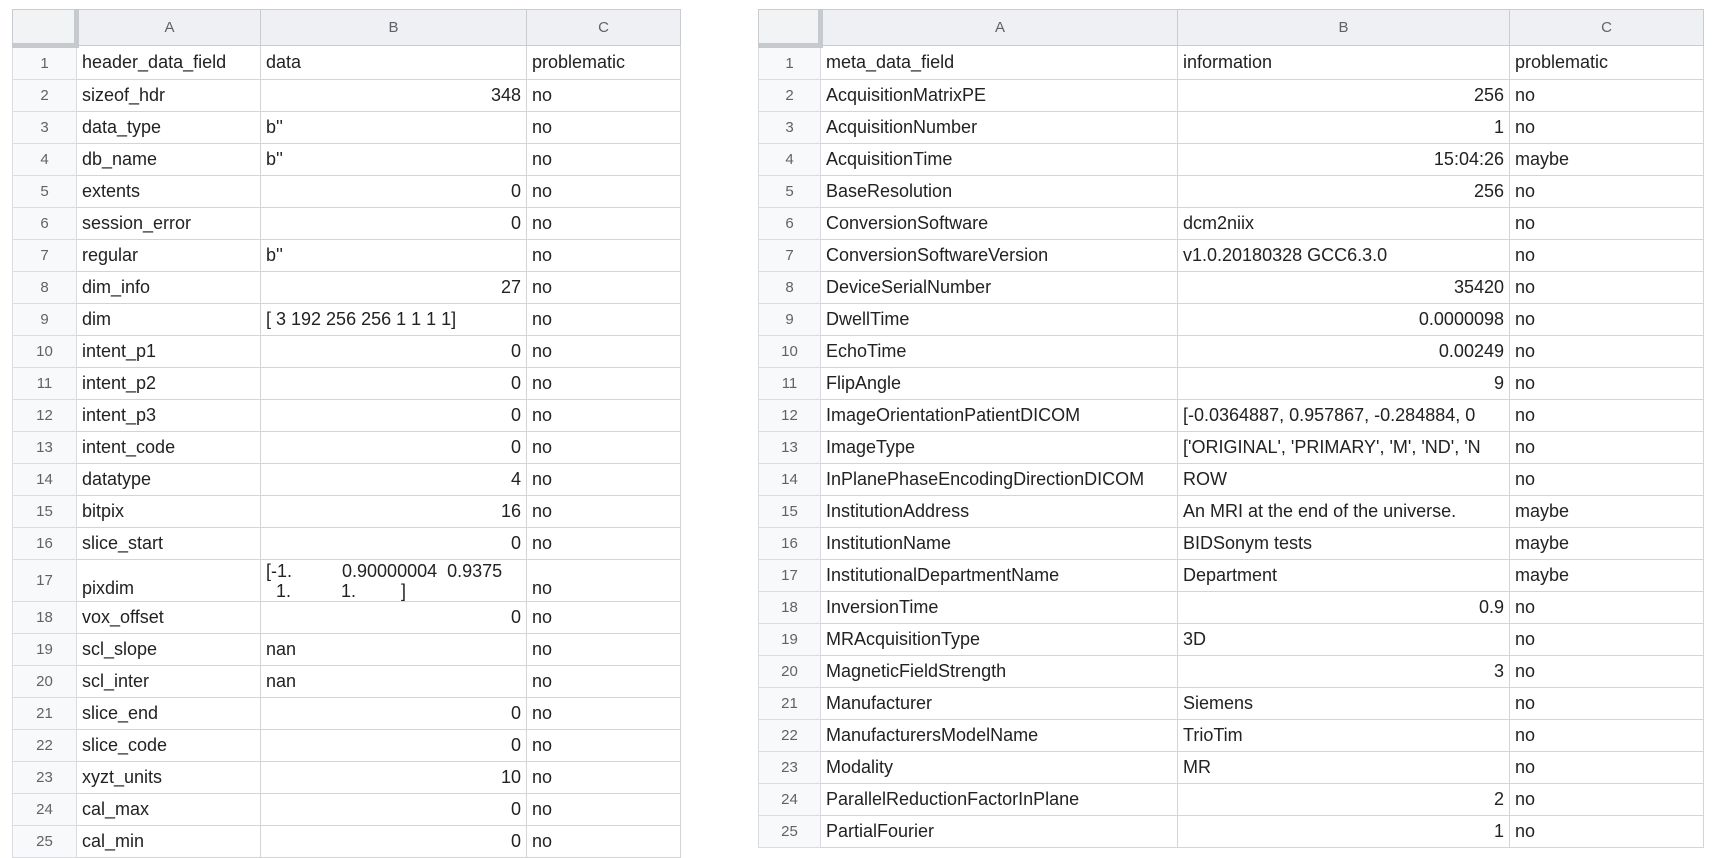  What do you see at coordinates (168, 745) in the screenshot?
I see `cell-field-name: slice_code` at bounding box center [168, 745].